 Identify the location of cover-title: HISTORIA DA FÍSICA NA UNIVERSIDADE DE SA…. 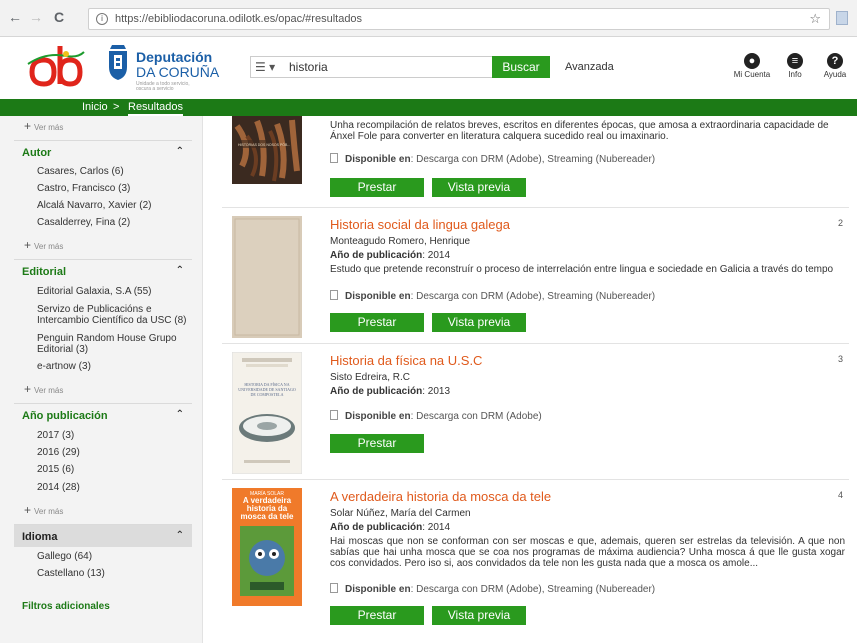
(267, 389).